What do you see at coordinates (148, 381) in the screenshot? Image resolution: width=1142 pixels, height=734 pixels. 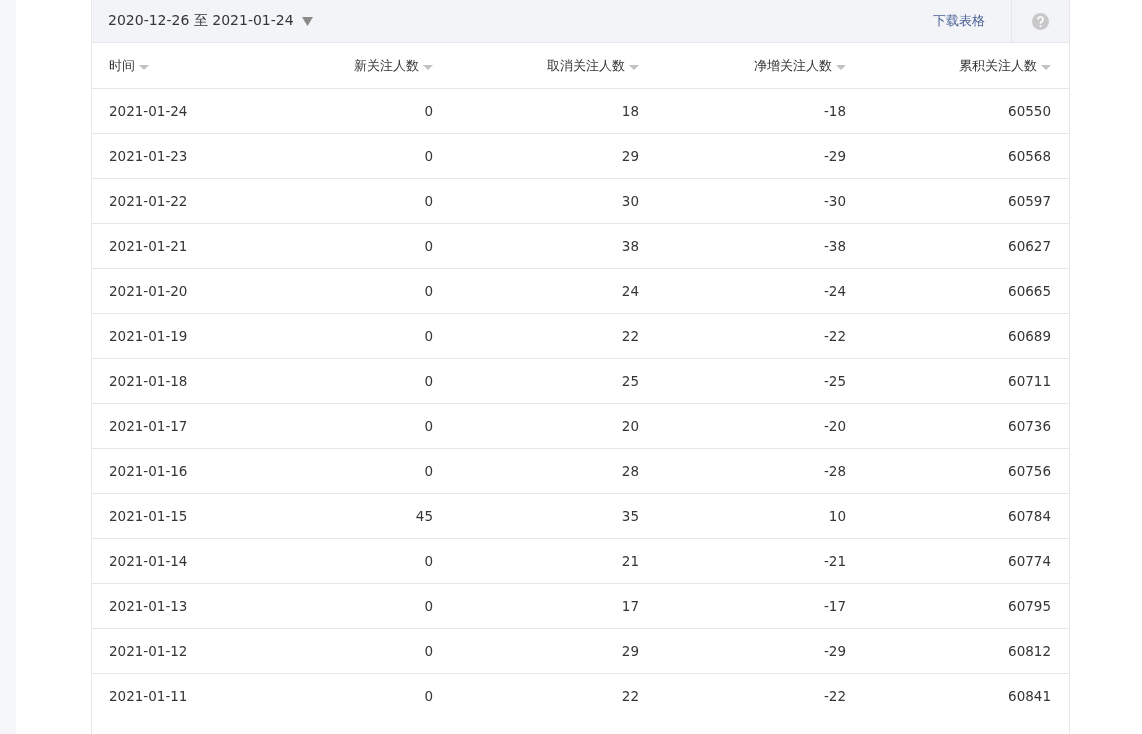 I see `table-cell: 2021-01-18` at bounding box center [148, 381].